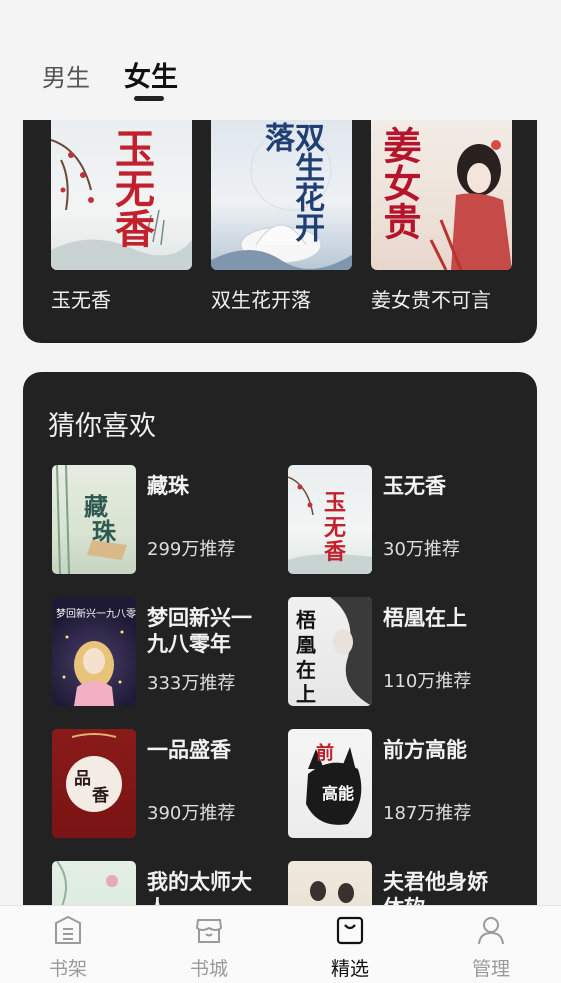 This screenshot has height=983, width=561. I want to click on svg-text: 梦回新兴一九八零年, so click(96, 613).